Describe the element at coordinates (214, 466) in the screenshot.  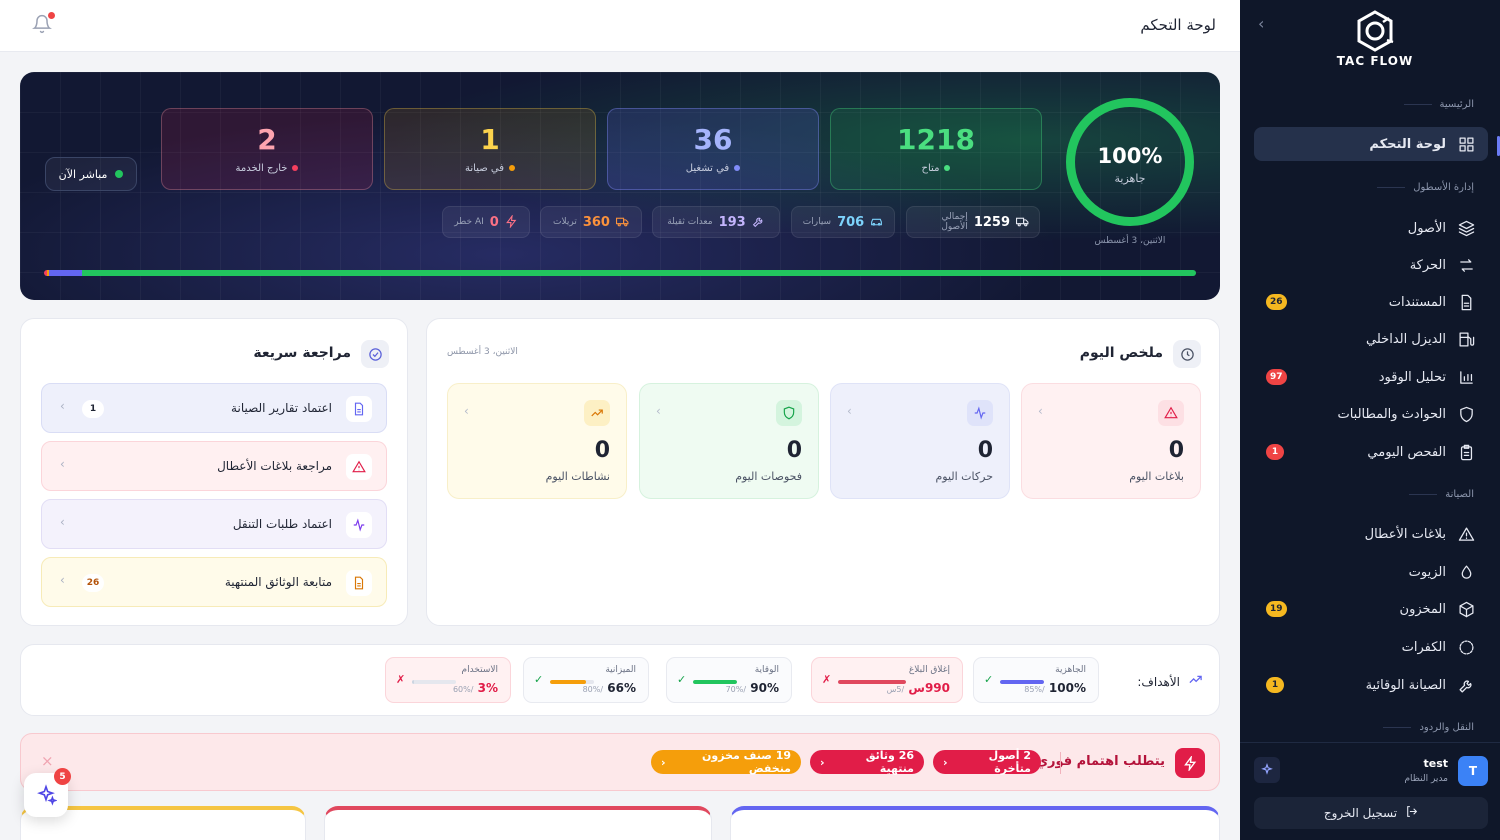
I see `review-item-fault-reports: مراجعة بلاغات الأعطال ‹` at that location.